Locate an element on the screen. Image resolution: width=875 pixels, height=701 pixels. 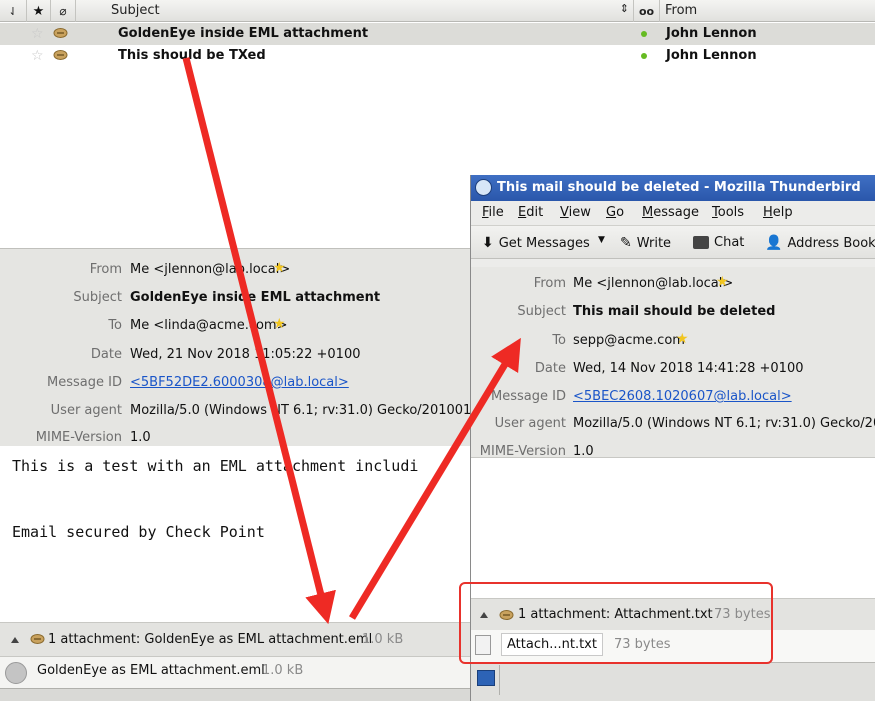
online-status-icon is located at coordinates (486, 678).